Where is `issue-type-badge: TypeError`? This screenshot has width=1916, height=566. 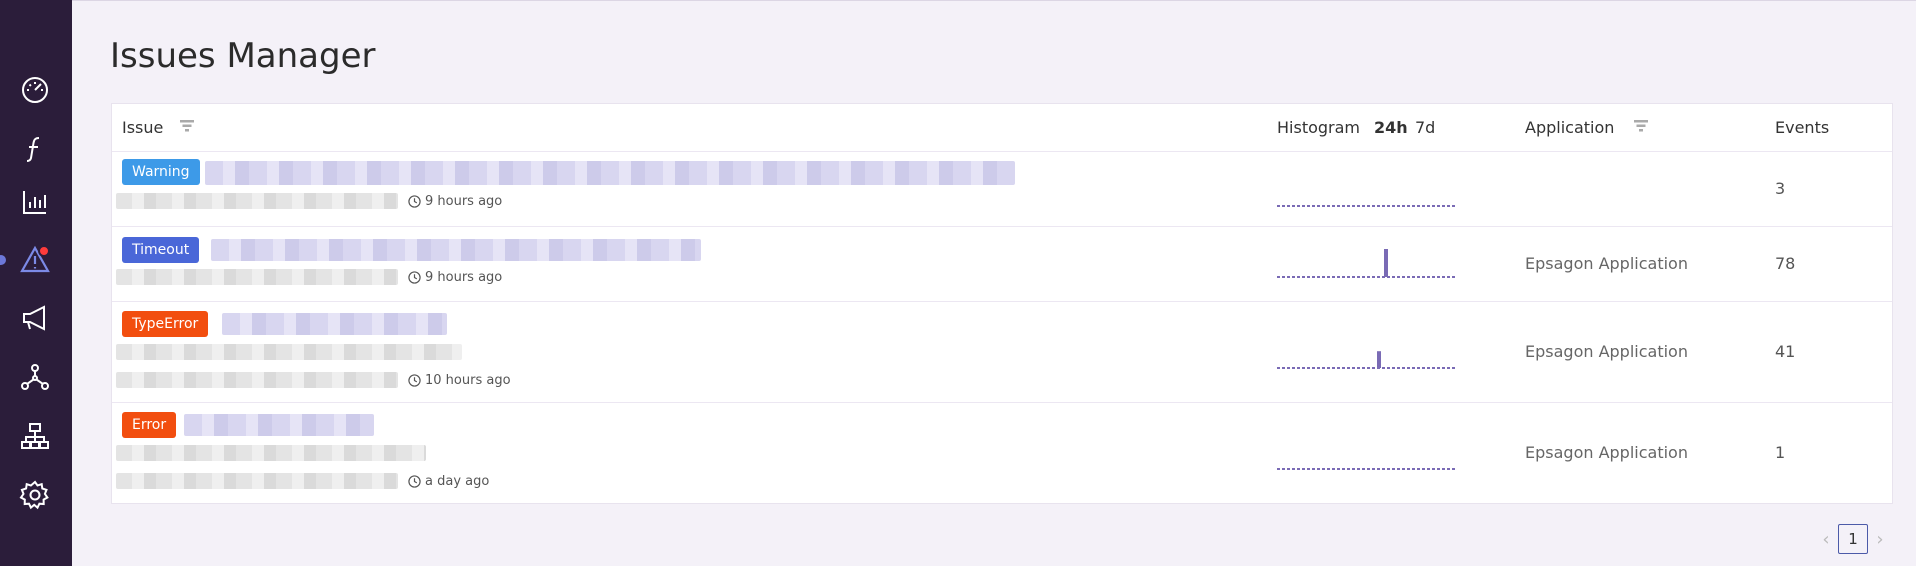
issue-type-badge: TypeError is located at coordinates (165, 324).